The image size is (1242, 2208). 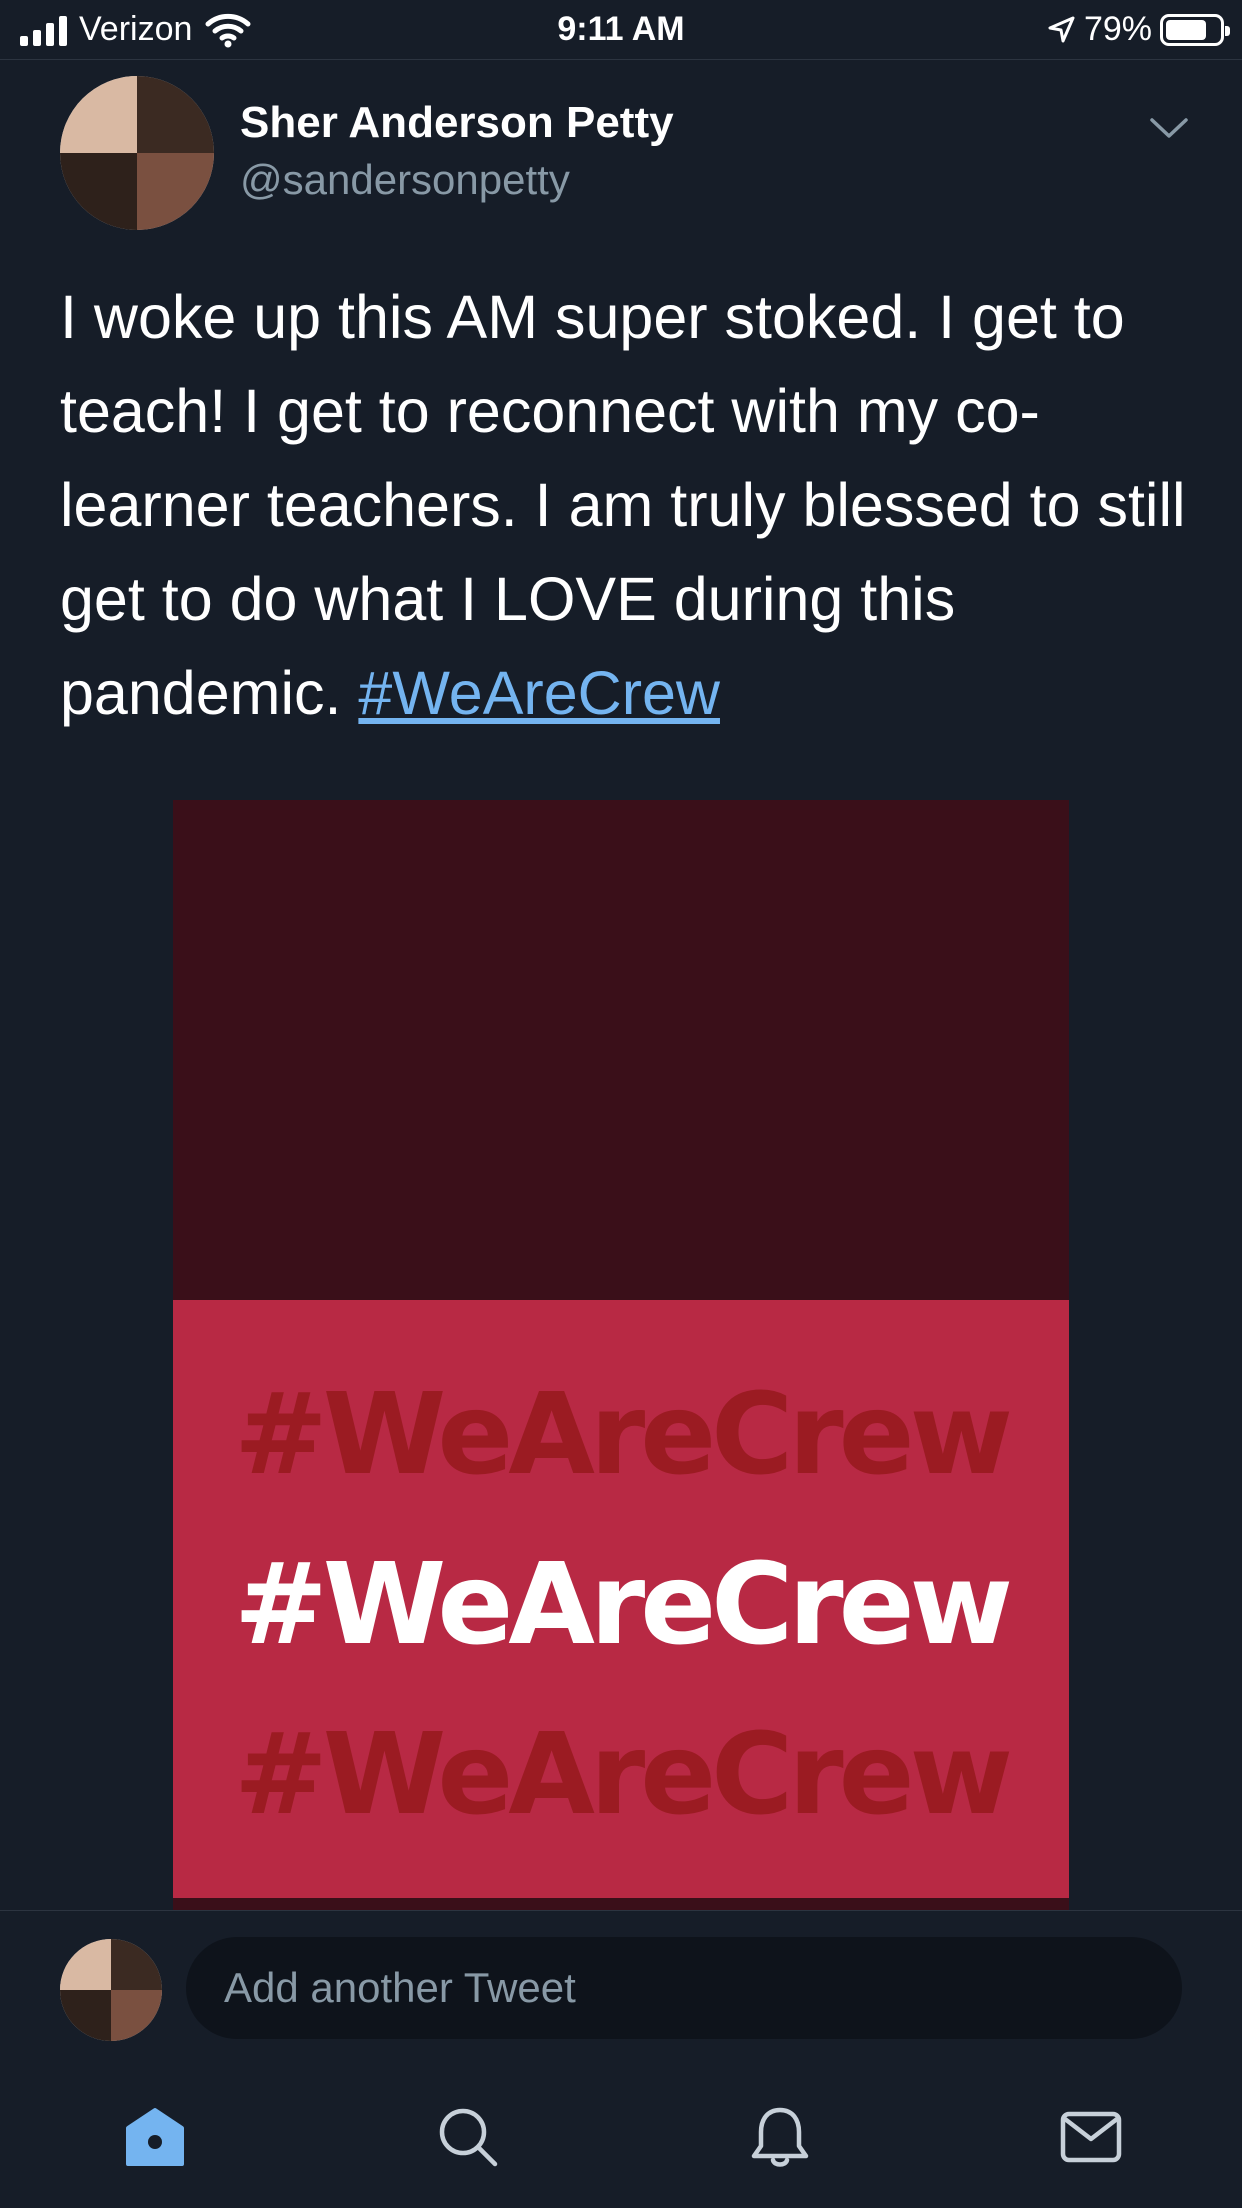 I want to click on tab-notifications, so click(x=780, y=2137).